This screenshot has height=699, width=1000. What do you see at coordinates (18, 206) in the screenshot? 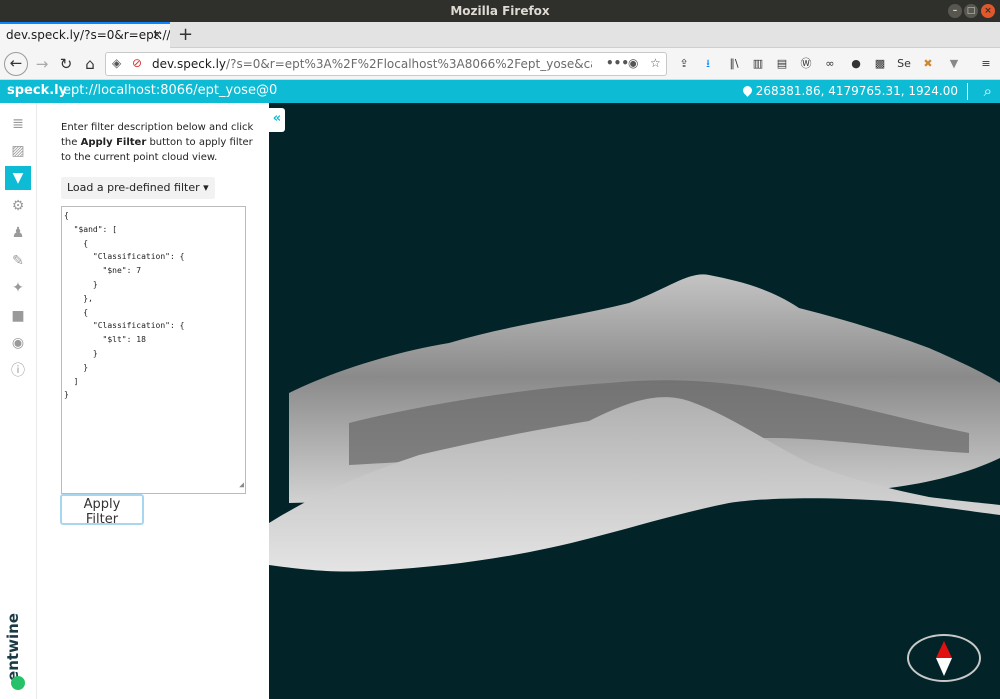
I see `cogs-icon: ⚙` at bounding box center [18, 206].